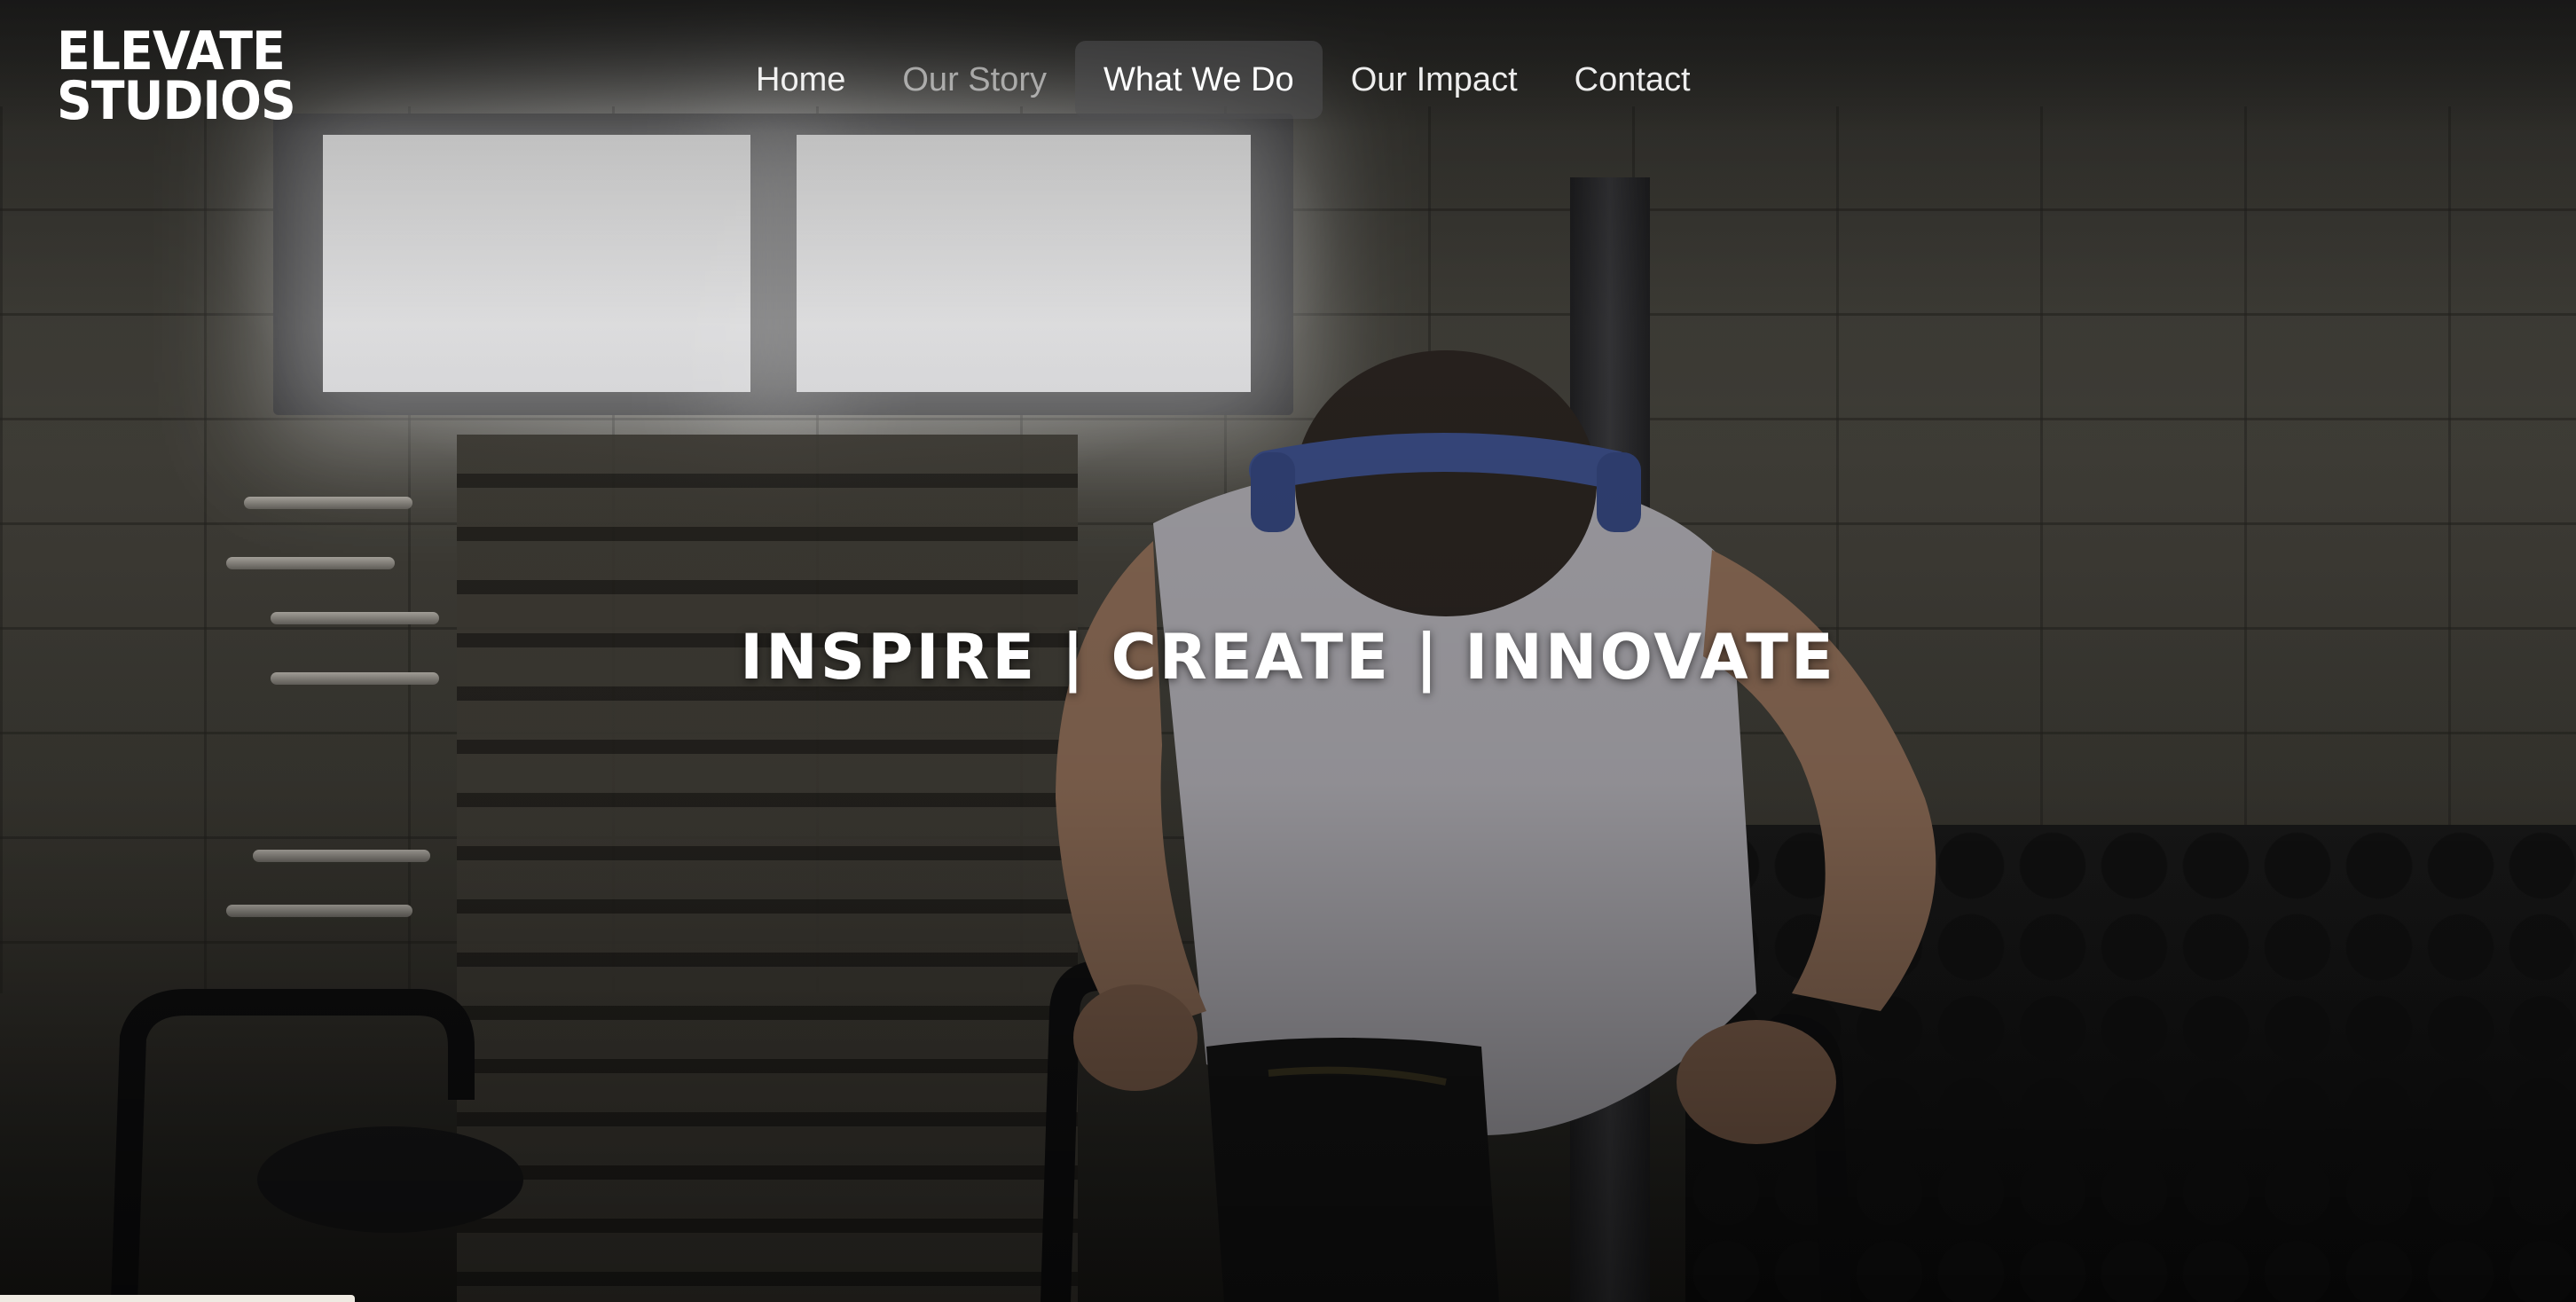  I want to click on site-logo: ELEVATE STUDIOS, so click(176, 76).